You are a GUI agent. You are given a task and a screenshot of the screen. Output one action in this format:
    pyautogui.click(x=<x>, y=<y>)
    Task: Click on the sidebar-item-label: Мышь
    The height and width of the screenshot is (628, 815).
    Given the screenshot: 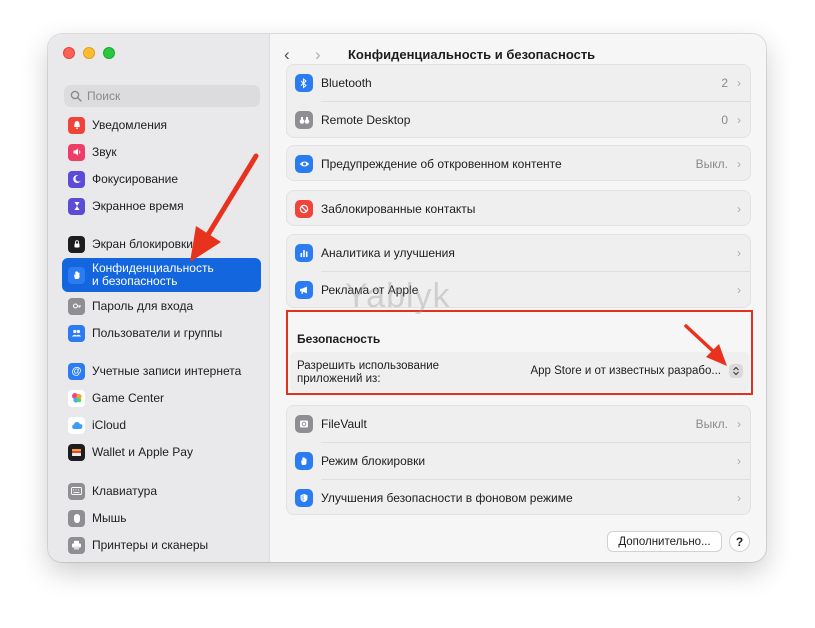 What is the action you would take?
    pyautogui.click(x=109, y=518)
    